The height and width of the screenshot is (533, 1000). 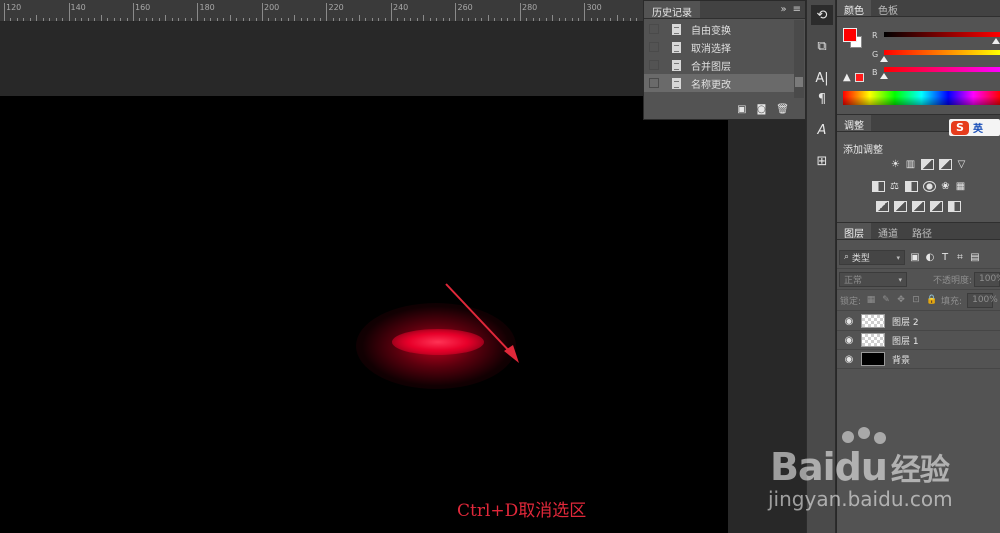 I want to click on exposure-icon, so click(x=945, y=164).